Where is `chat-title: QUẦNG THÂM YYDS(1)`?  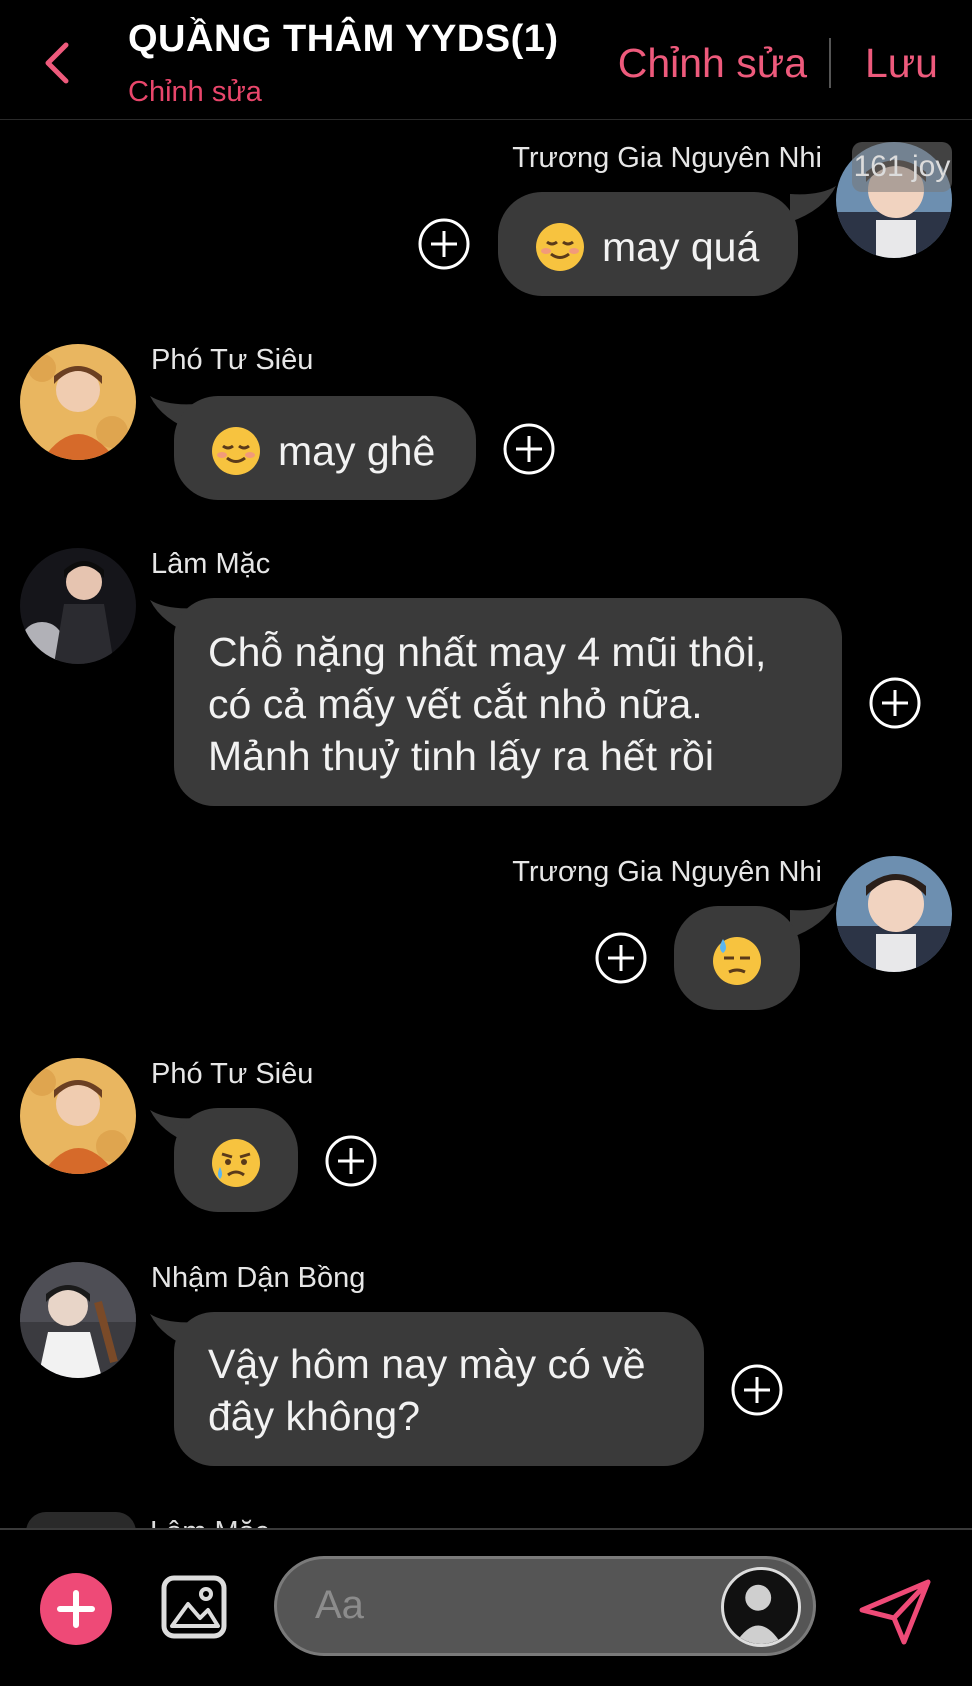
chat-title: QUẦNG THÂM YYDS(1) is located at coordinates (343, 39).